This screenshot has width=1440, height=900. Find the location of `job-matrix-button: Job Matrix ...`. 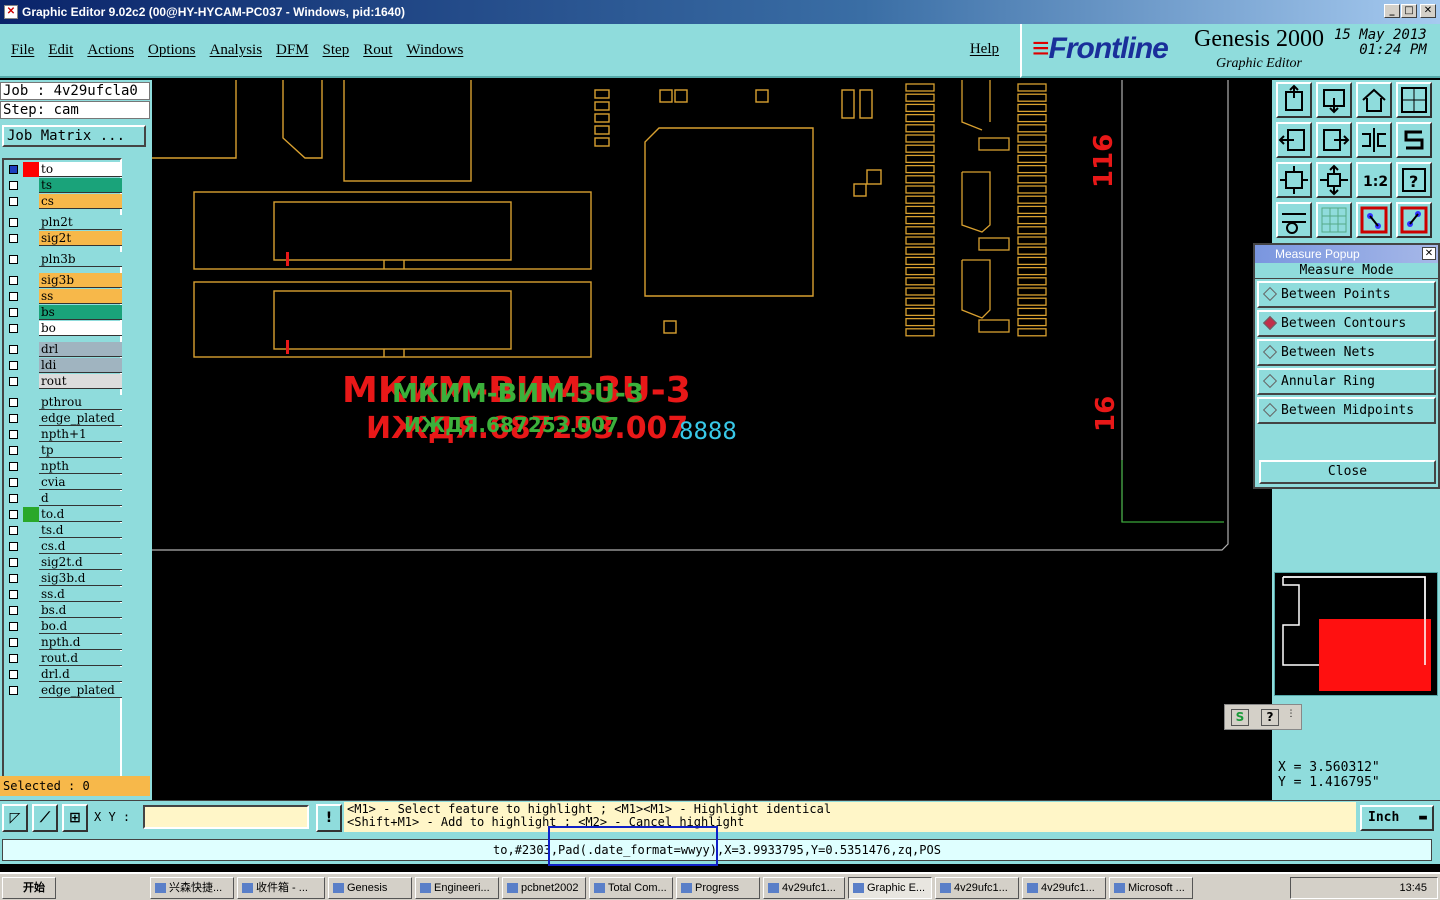

job-matrix-button: Job Matrix ... is located at coordinates (74, 136).